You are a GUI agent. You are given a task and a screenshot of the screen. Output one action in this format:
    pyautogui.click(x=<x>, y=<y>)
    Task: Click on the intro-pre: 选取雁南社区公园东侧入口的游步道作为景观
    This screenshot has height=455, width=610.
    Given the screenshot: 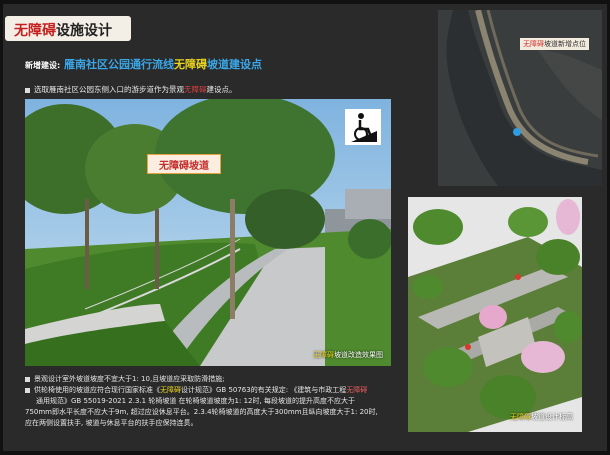 What is the action you would take?
    pyautogui.click(x=109, y=89)
    